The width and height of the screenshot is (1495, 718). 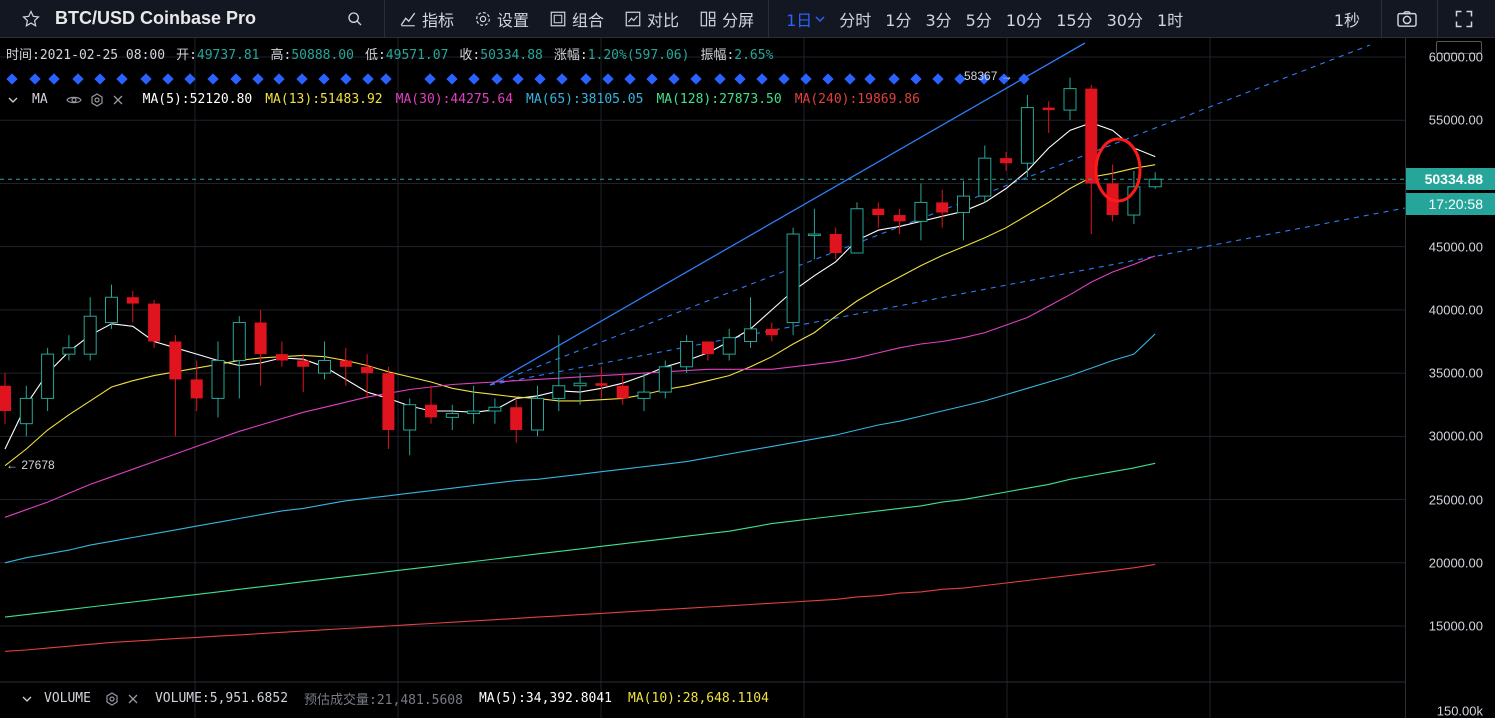 What do you see at coordinates (1450, 179) in the screenshot?
I see `current-price-label: 50334.88` at bounding box center [1450, 179].